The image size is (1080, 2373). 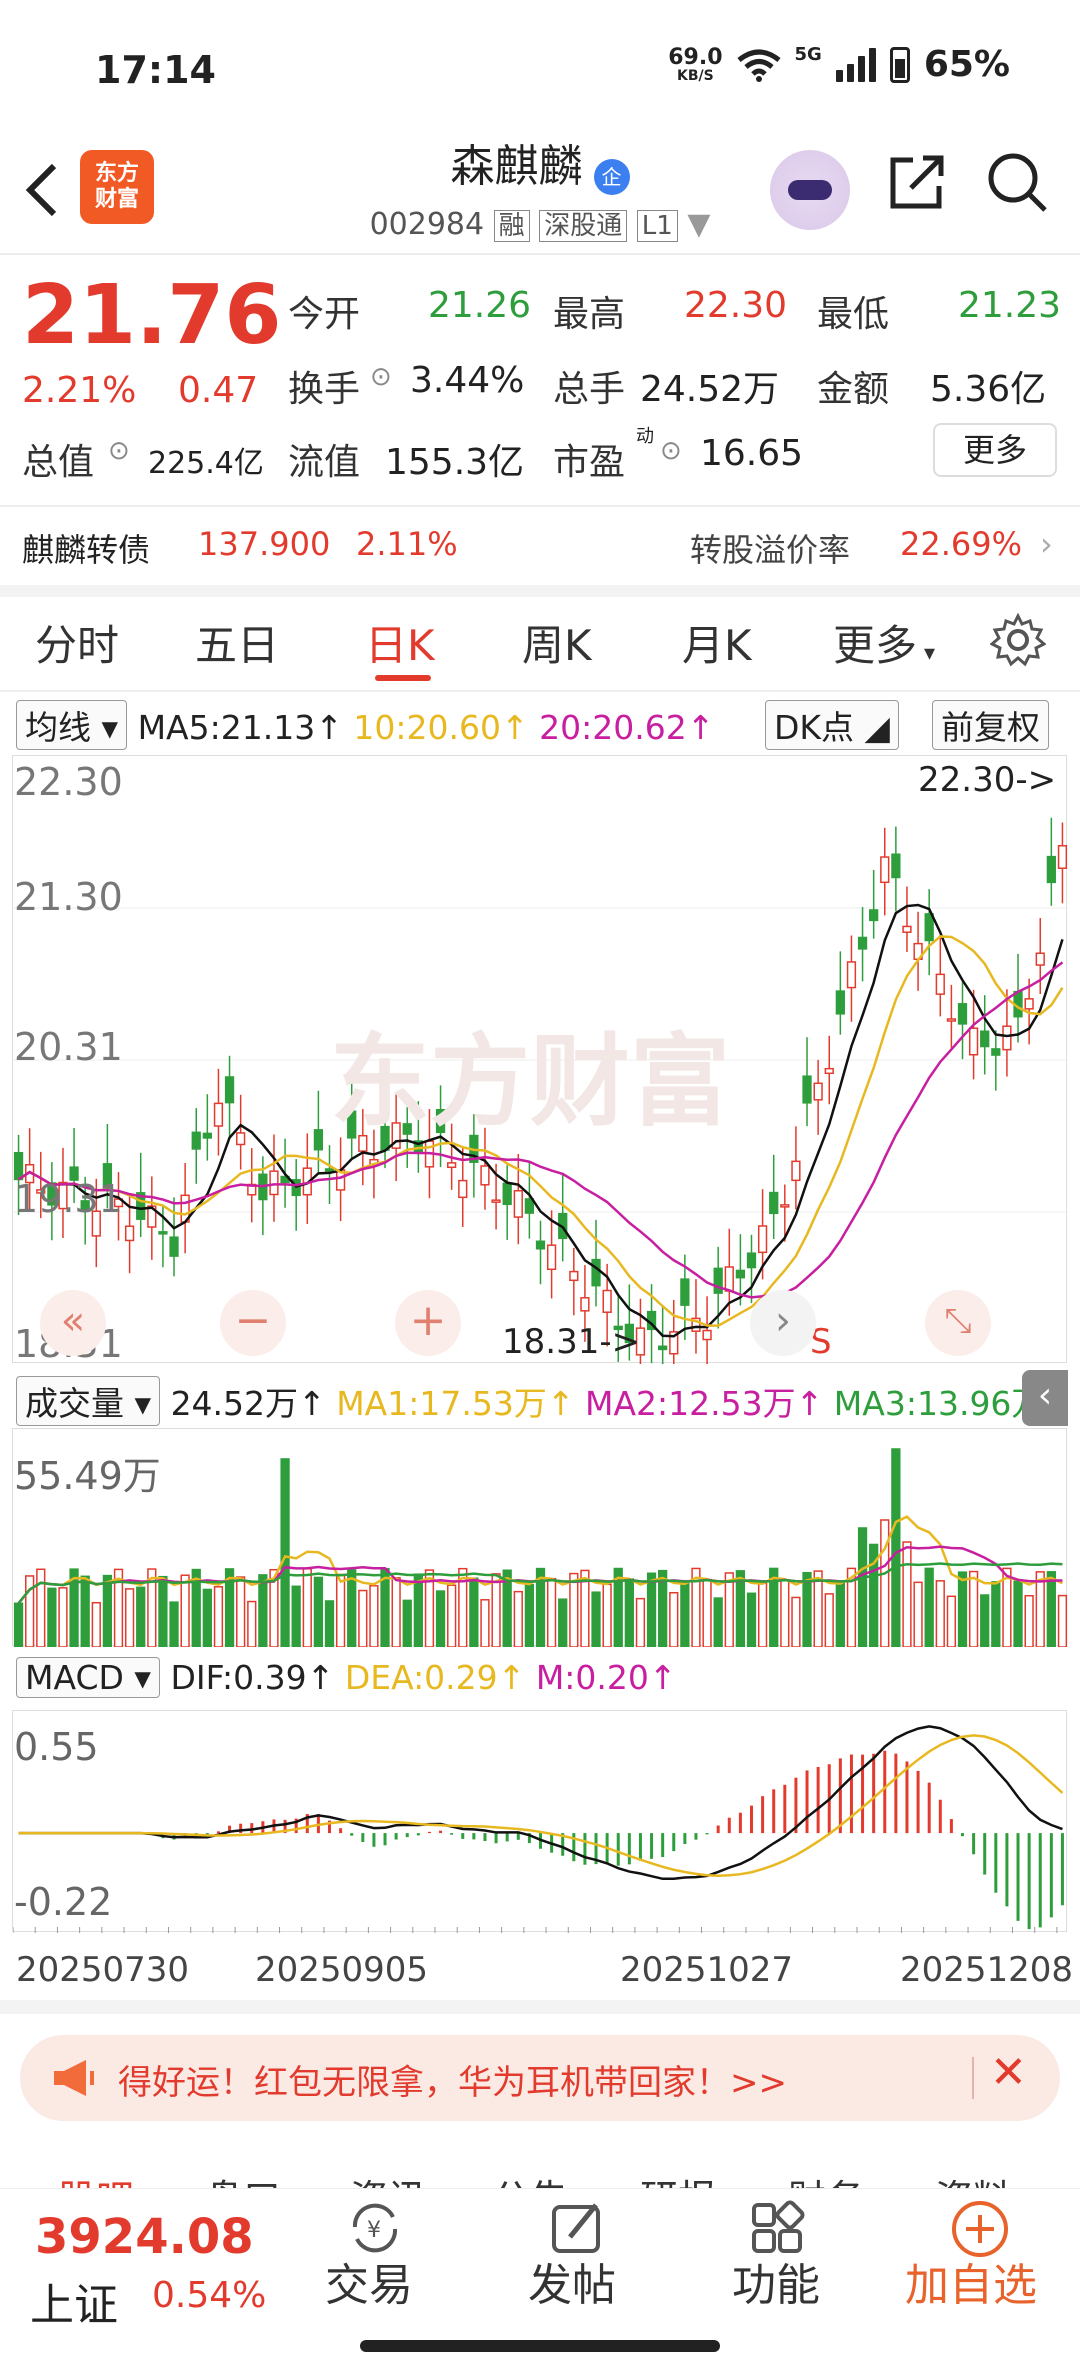 I want to click on mktcap-label: 总值, so click(x=58, y=462).